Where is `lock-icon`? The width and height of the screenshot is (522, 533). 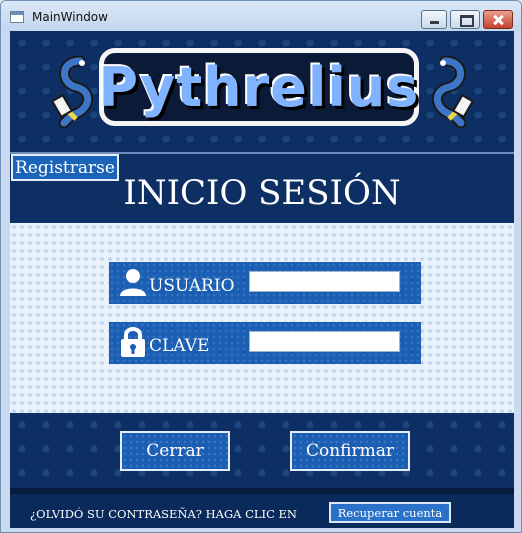
lock-icon is located at coordinates (133, 342).